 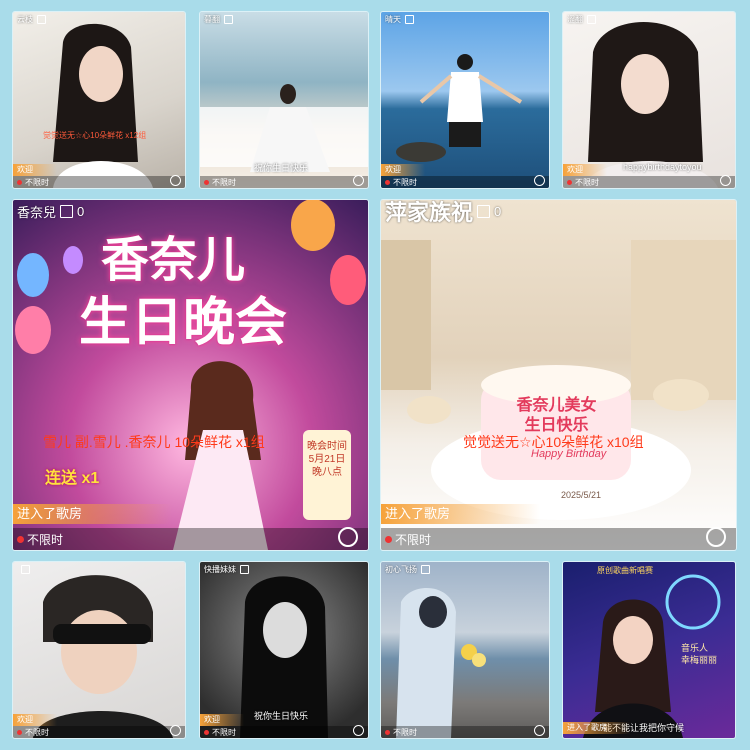 I want to click on live-room-card: 涩翻 happybirthdaytoyou 欢迎 不限时, so click(x=649, y=100).